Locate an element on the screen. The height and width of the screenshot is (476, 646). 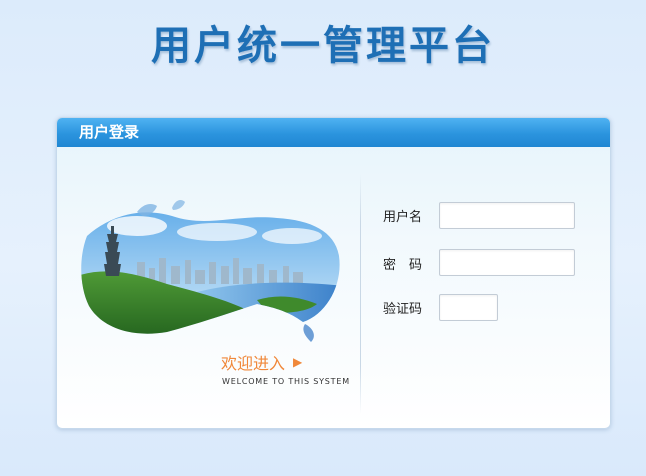
welcome-link: 欢迎进入 ▶ is located at coordinates (261, 362).